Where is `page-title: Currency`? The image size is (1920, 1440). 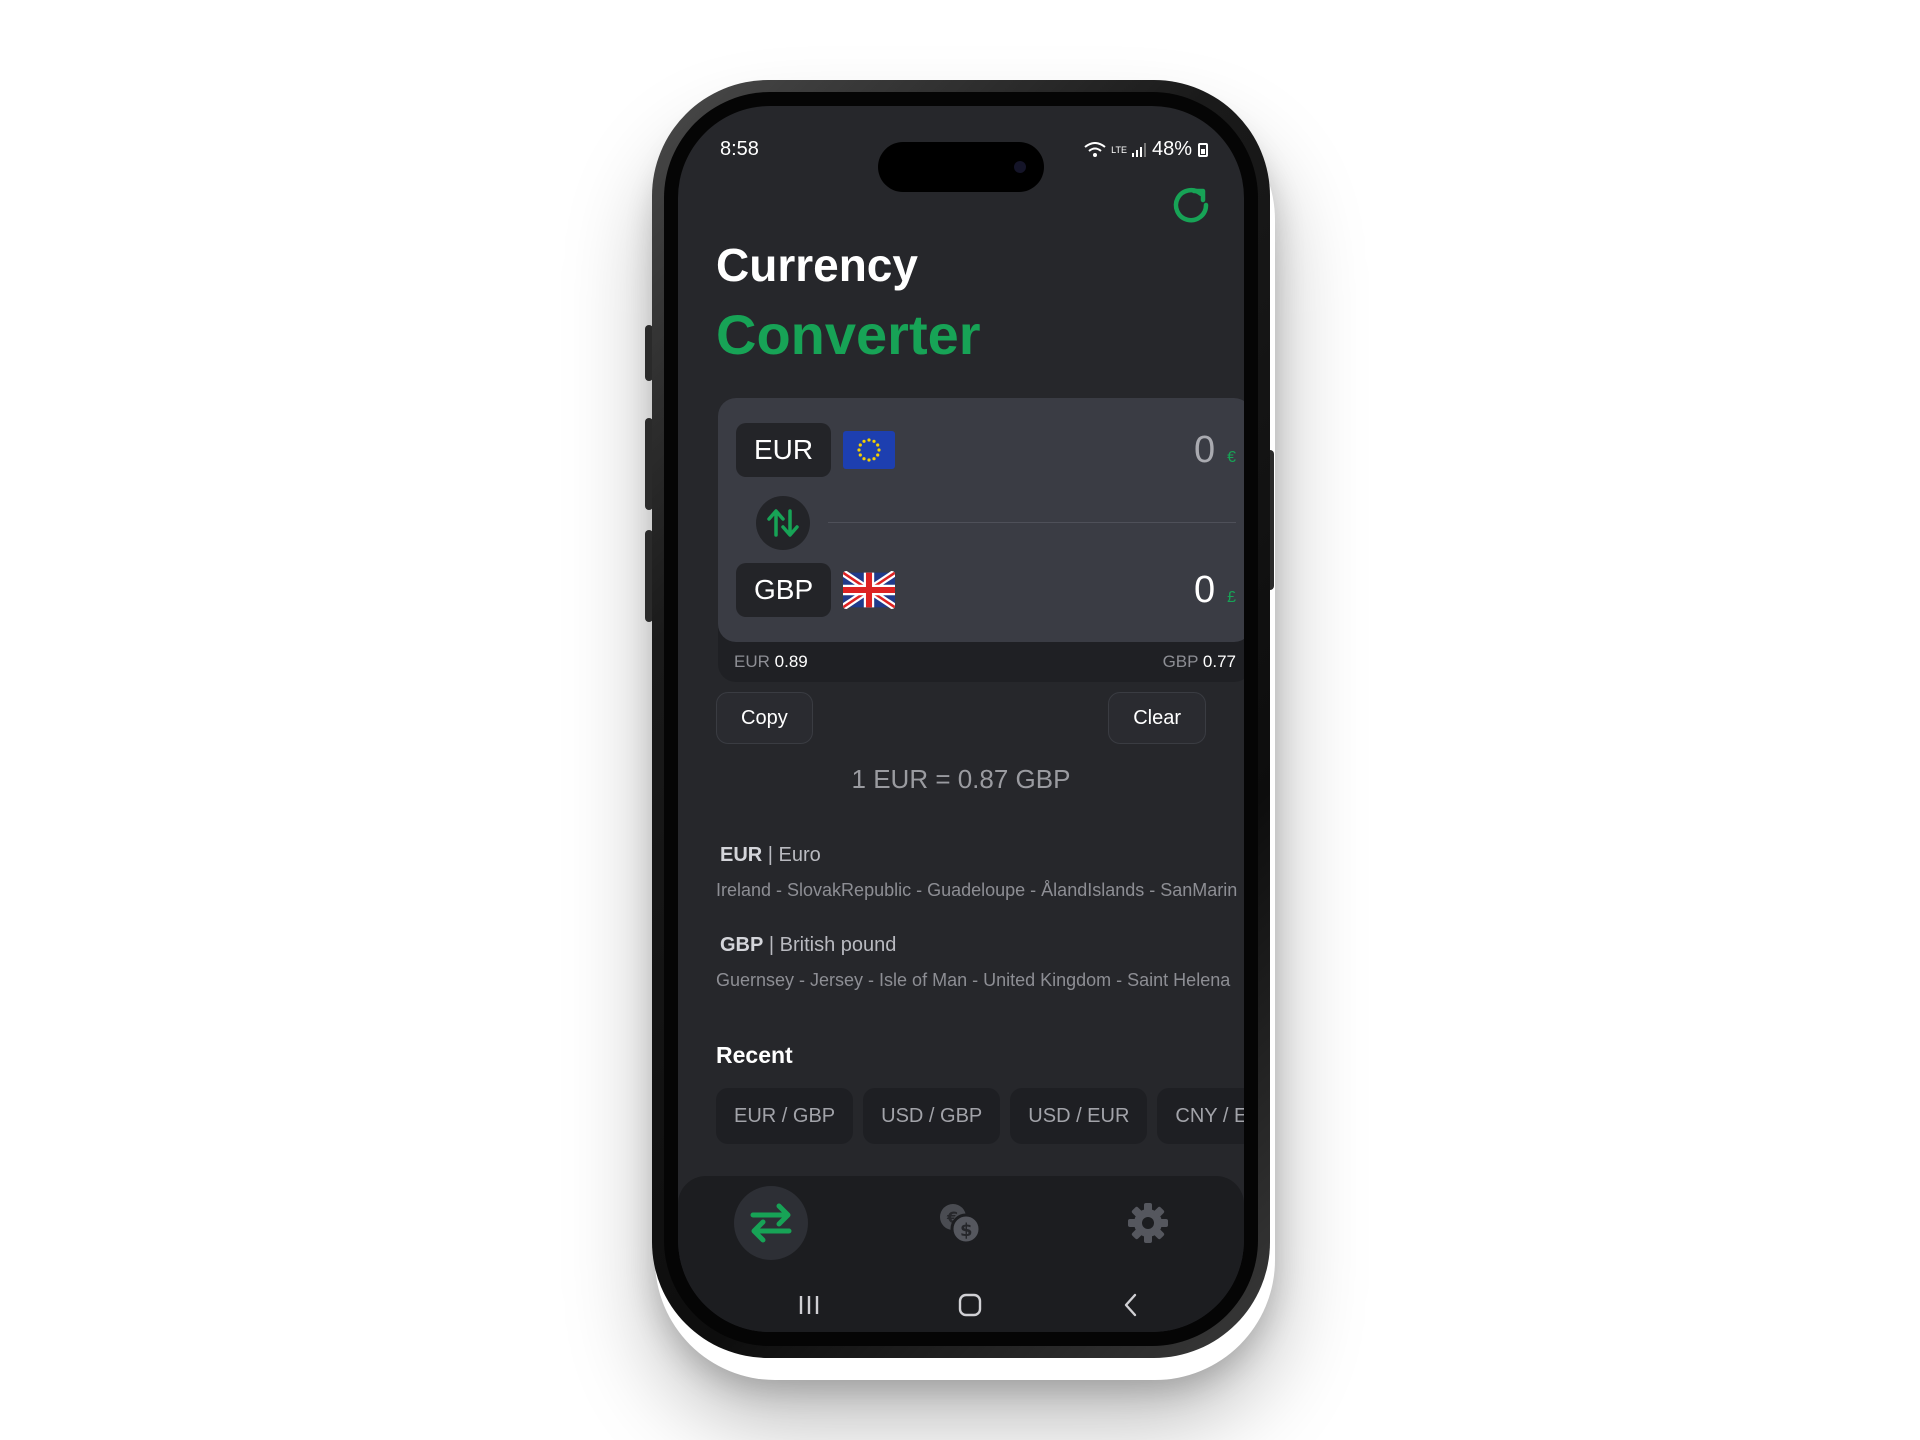 page-title: Currency is located at coordinates (817, 265).